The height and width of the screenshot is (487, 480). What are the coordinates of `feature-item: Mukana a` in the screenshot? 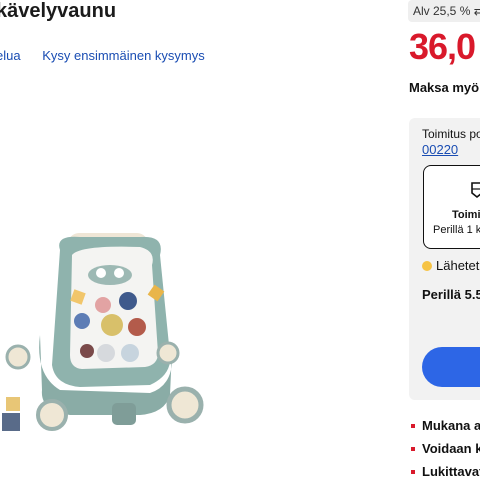 It's located at (445, 429).